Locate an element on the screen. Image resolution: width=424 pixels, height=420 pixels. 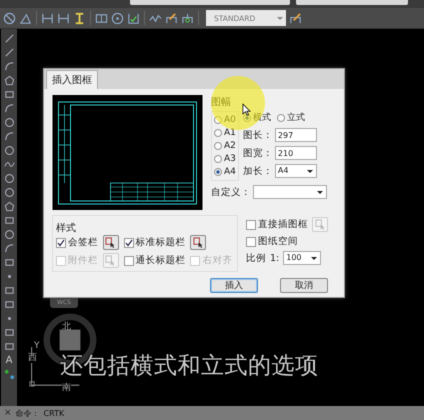
group-title: 样式 is located at coordinates (66, 228).